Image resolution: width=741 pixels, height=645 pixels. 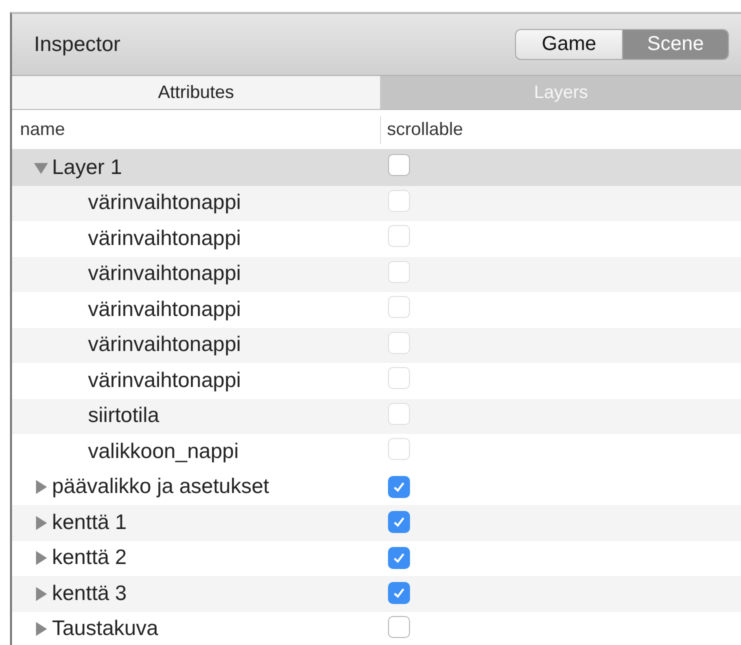 What do you see at coordinates (89, 594) in the screenshot?
I see `layer-name: kenttä 3` at bounding box center [89, 594].